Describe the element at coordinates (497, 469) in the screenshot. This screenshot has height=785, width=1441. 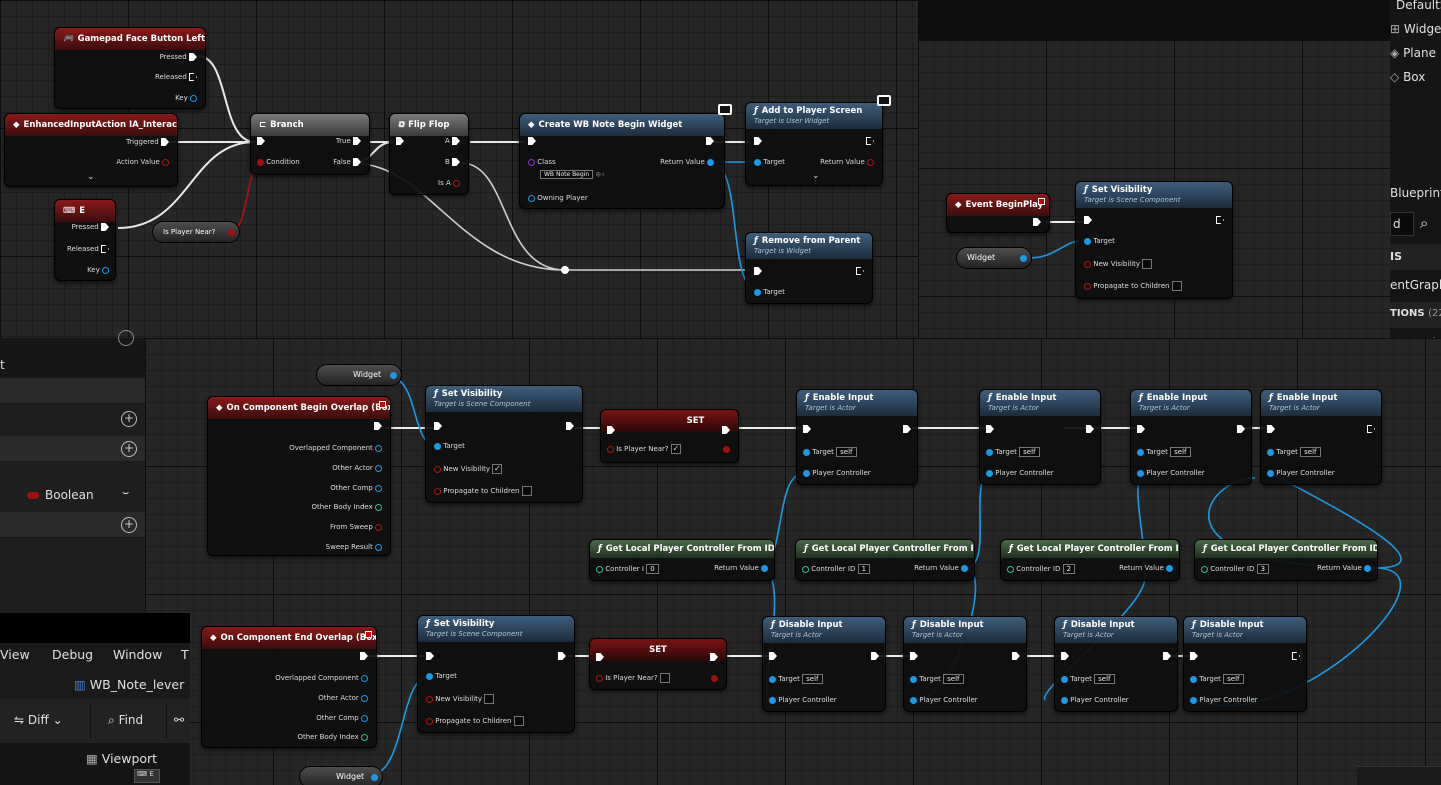
I see `new-visibility-checkbox: ✓` at that location.